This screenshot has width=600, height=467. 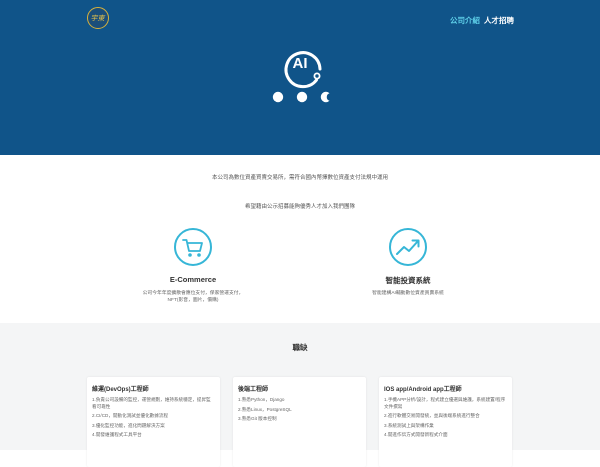 I want to click on ai-chat-bubble-icon: AI, so click(x=301, y=77).